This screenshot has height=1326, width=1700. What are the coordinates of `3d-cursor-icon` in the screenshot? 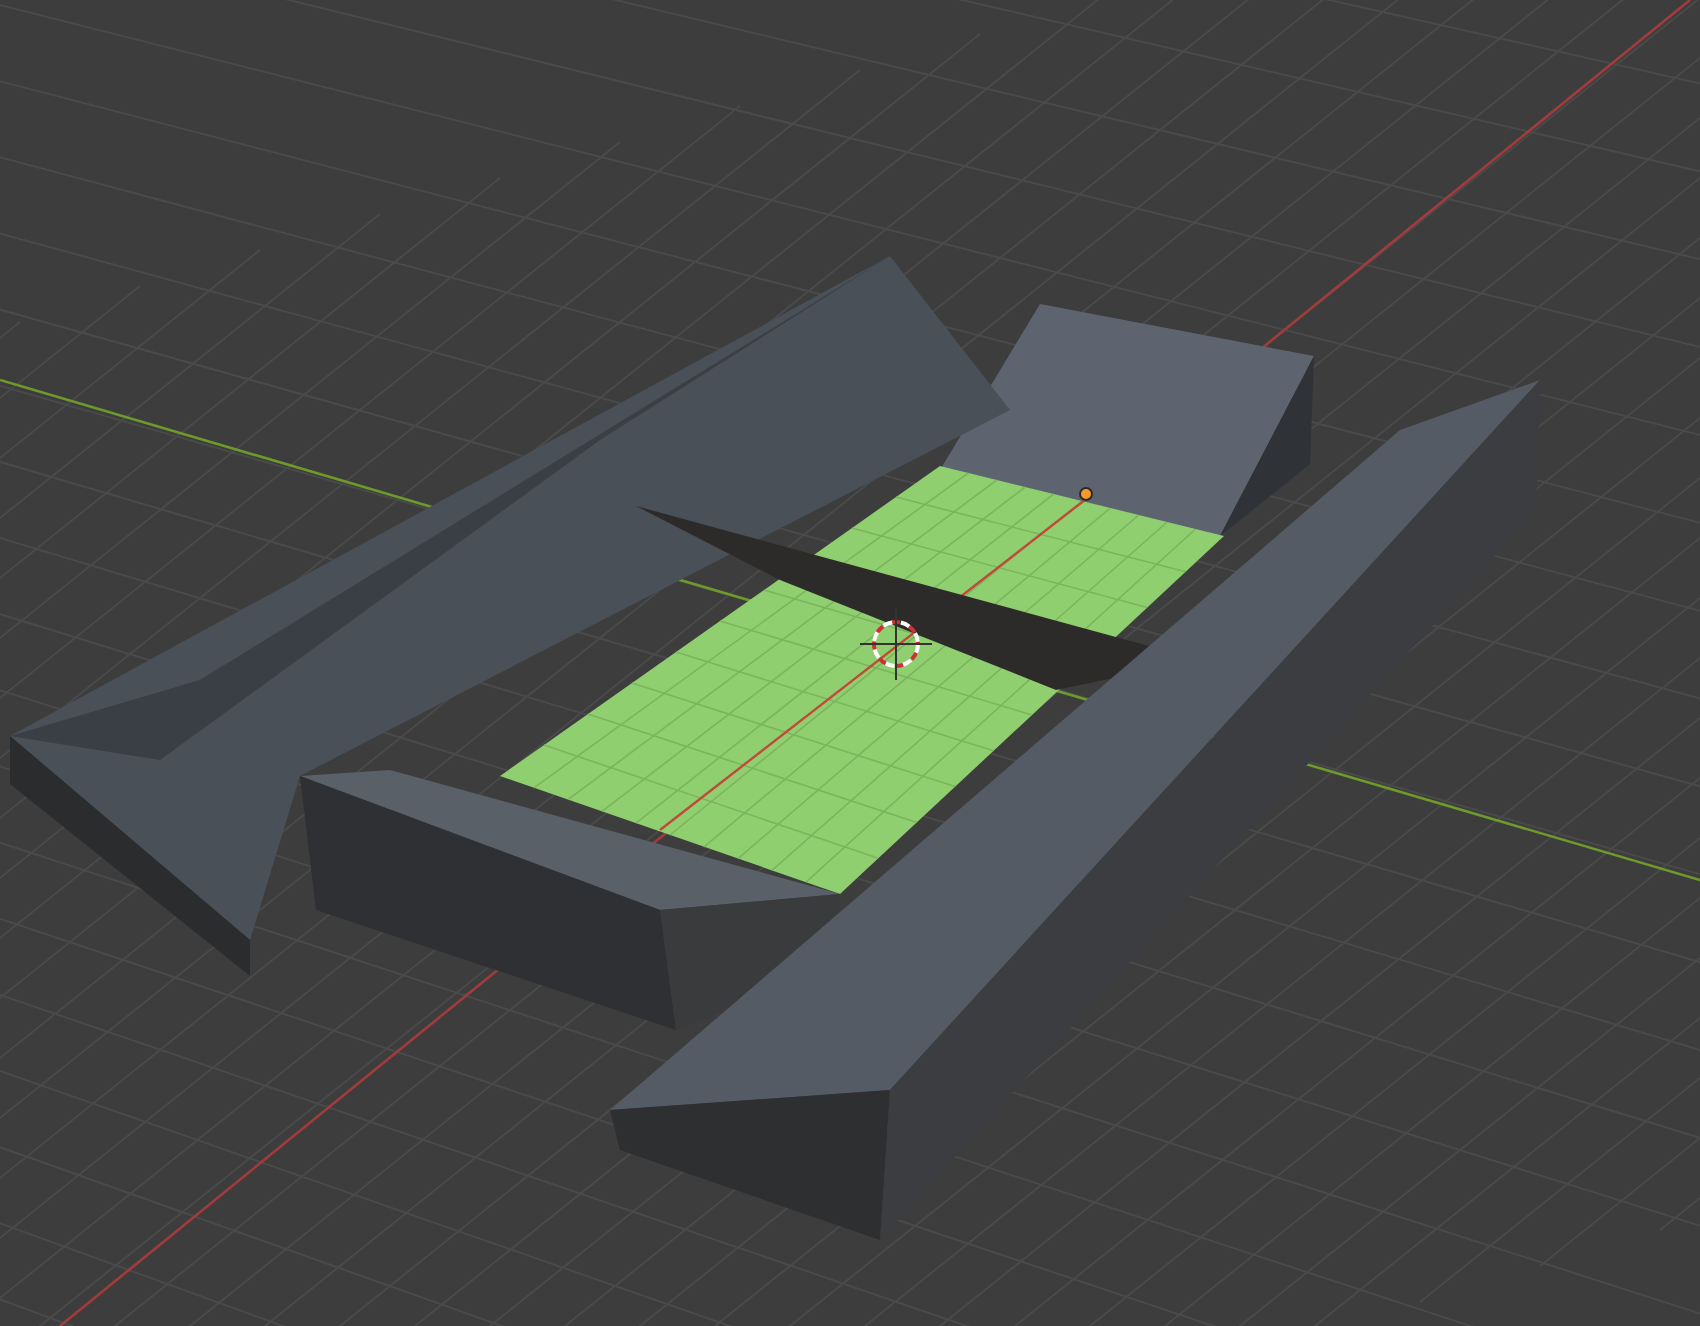 It's located at (896, 644).